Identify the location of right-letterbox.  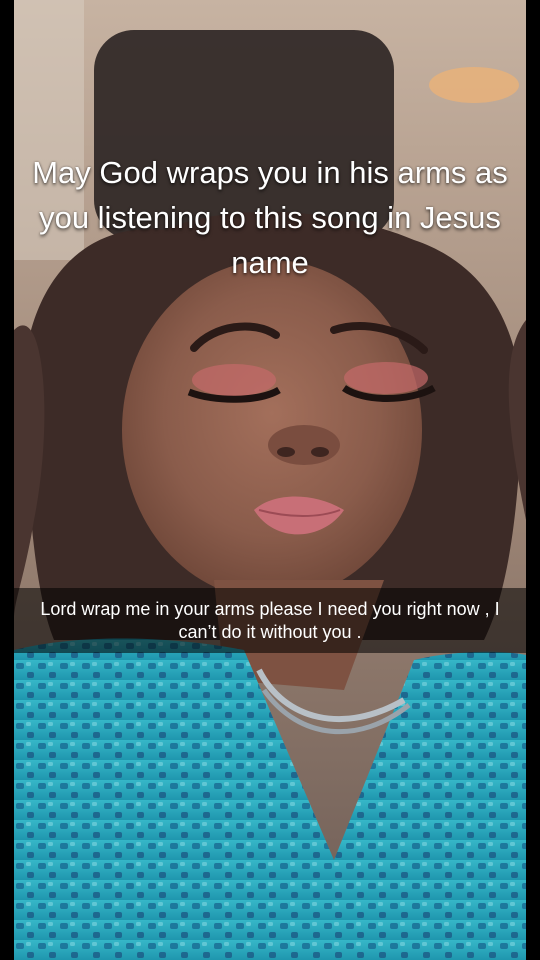
(533, 480).